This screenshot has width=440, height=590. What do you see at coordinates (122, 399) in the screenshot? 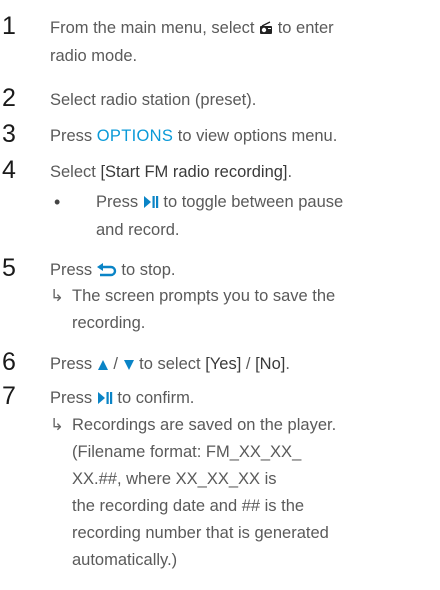
I see `step-text: Press to confirm.` at bounding box center [122, 399].